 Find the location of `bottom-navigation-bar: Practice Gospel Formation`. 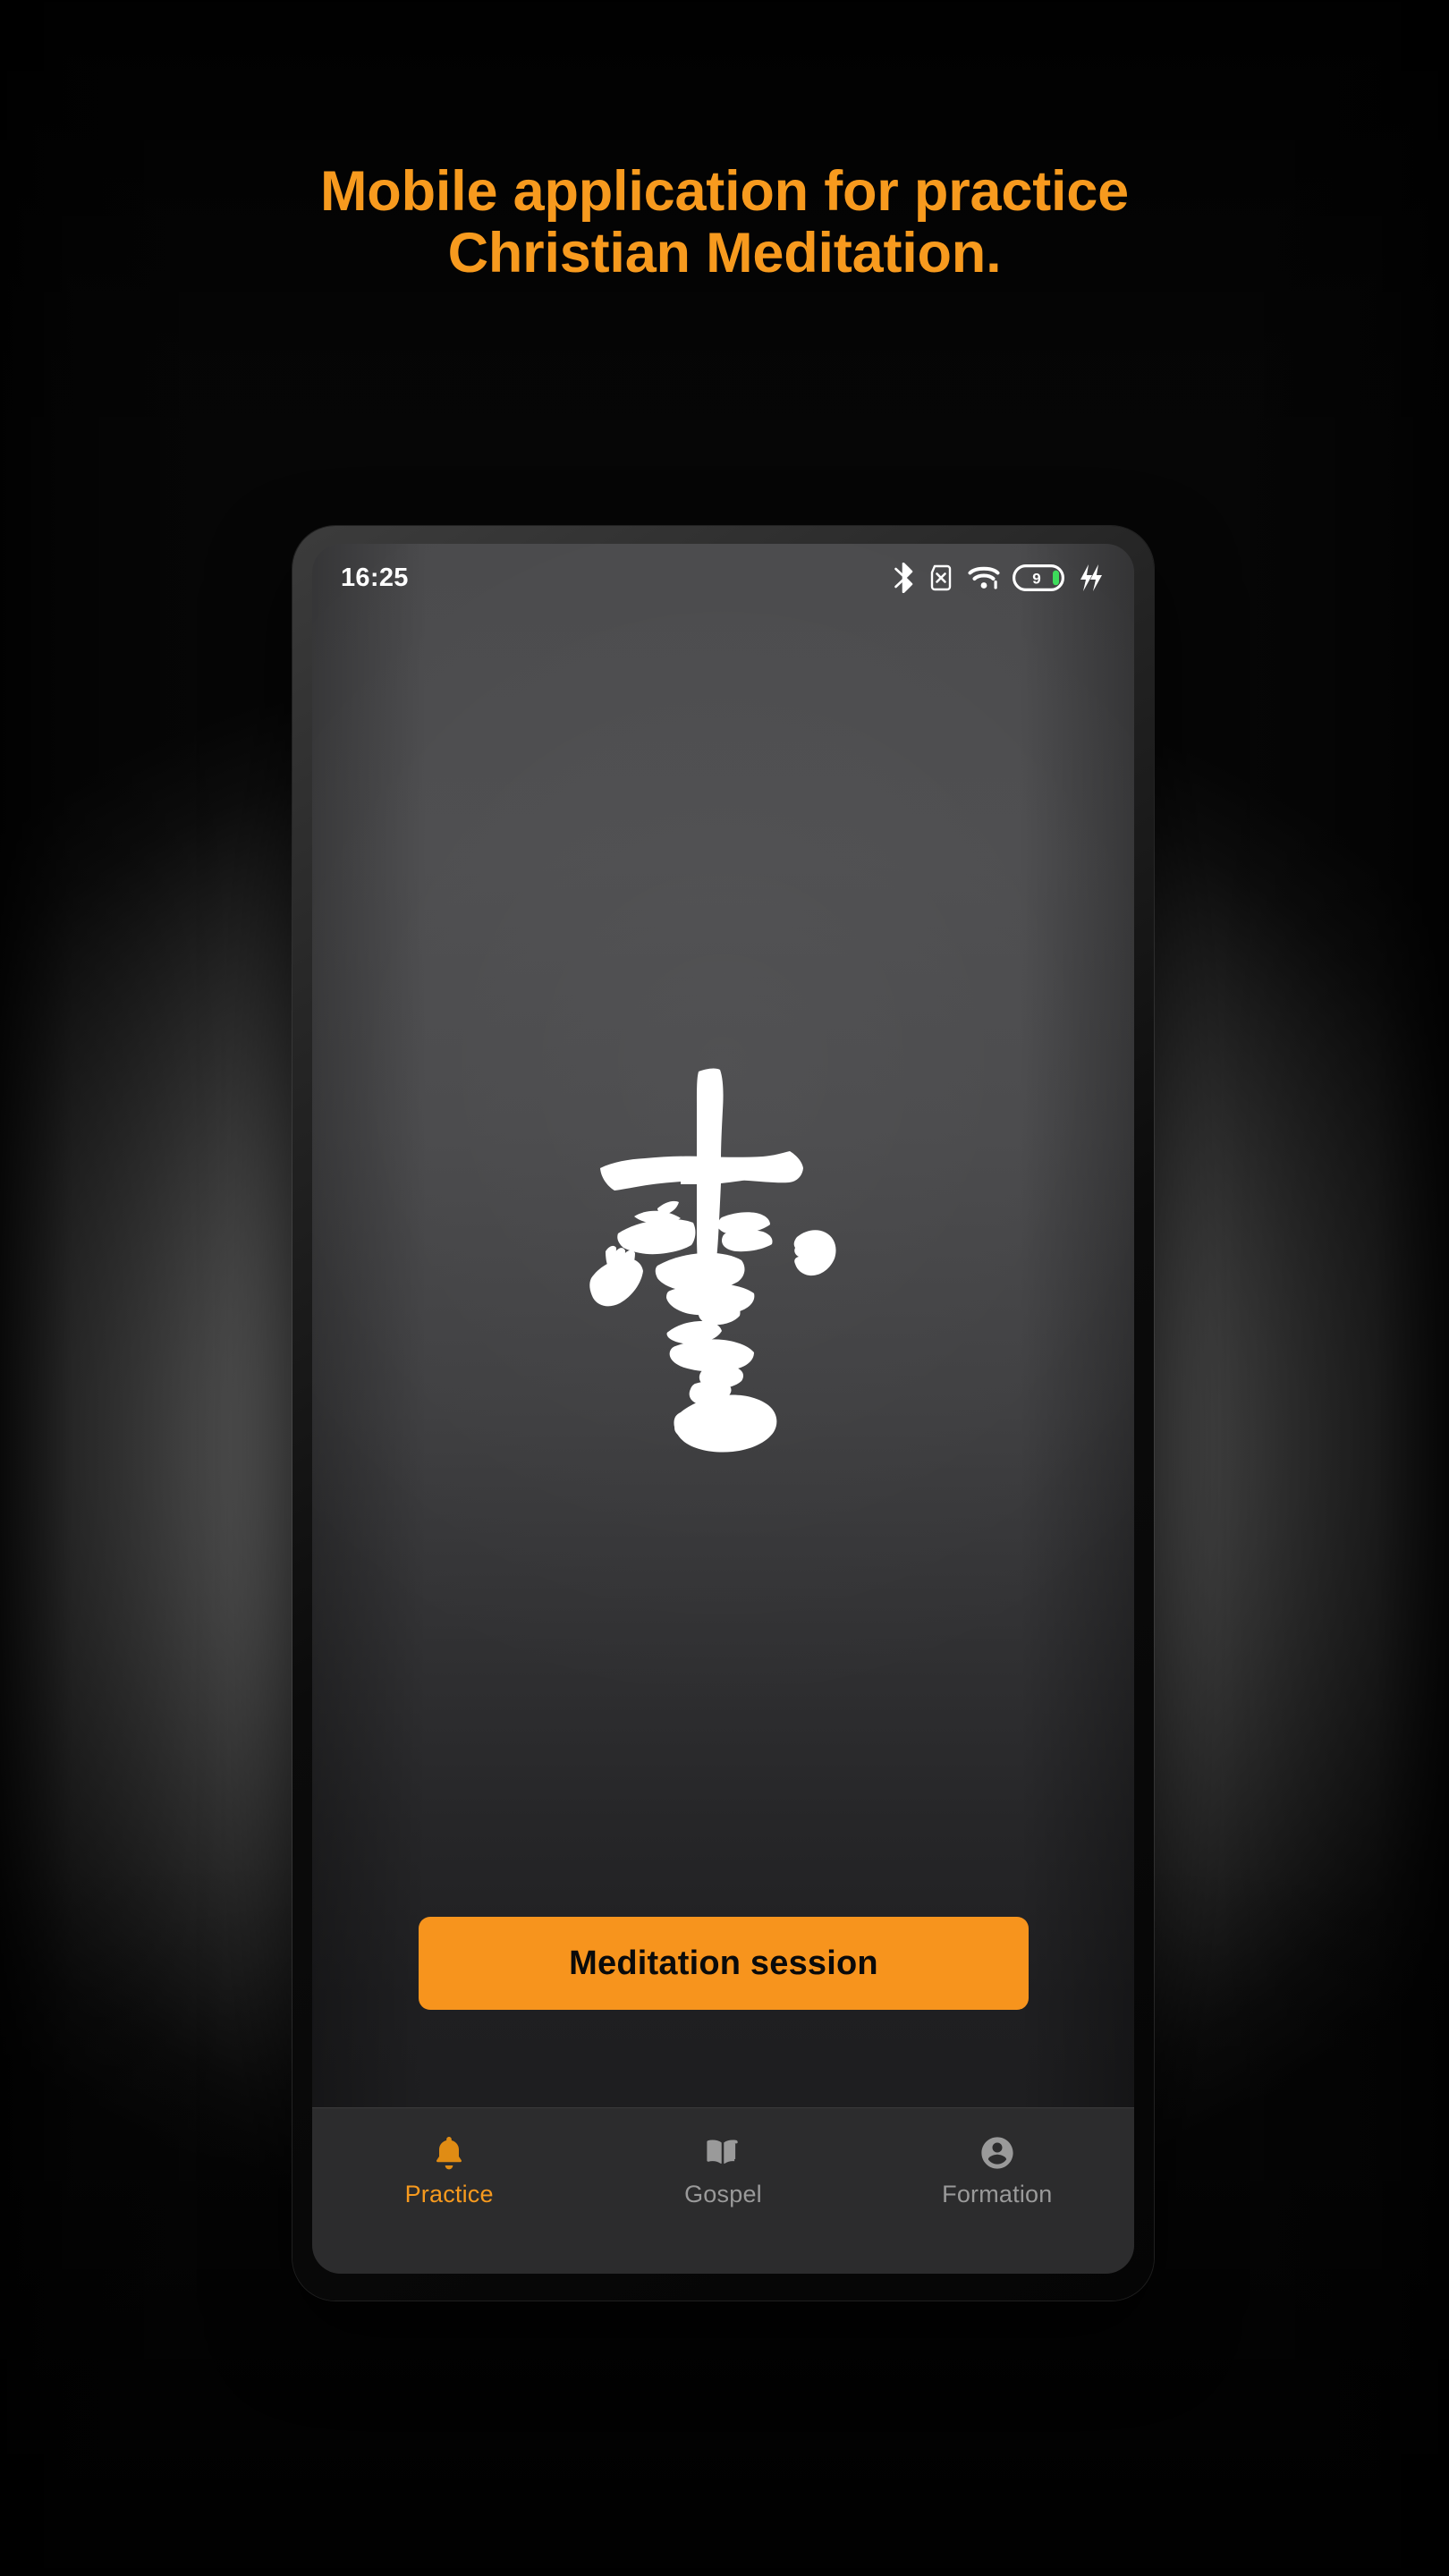

bottom-navigation-bar: Practice Gospel Formation is located at coordinates (723, 2190).